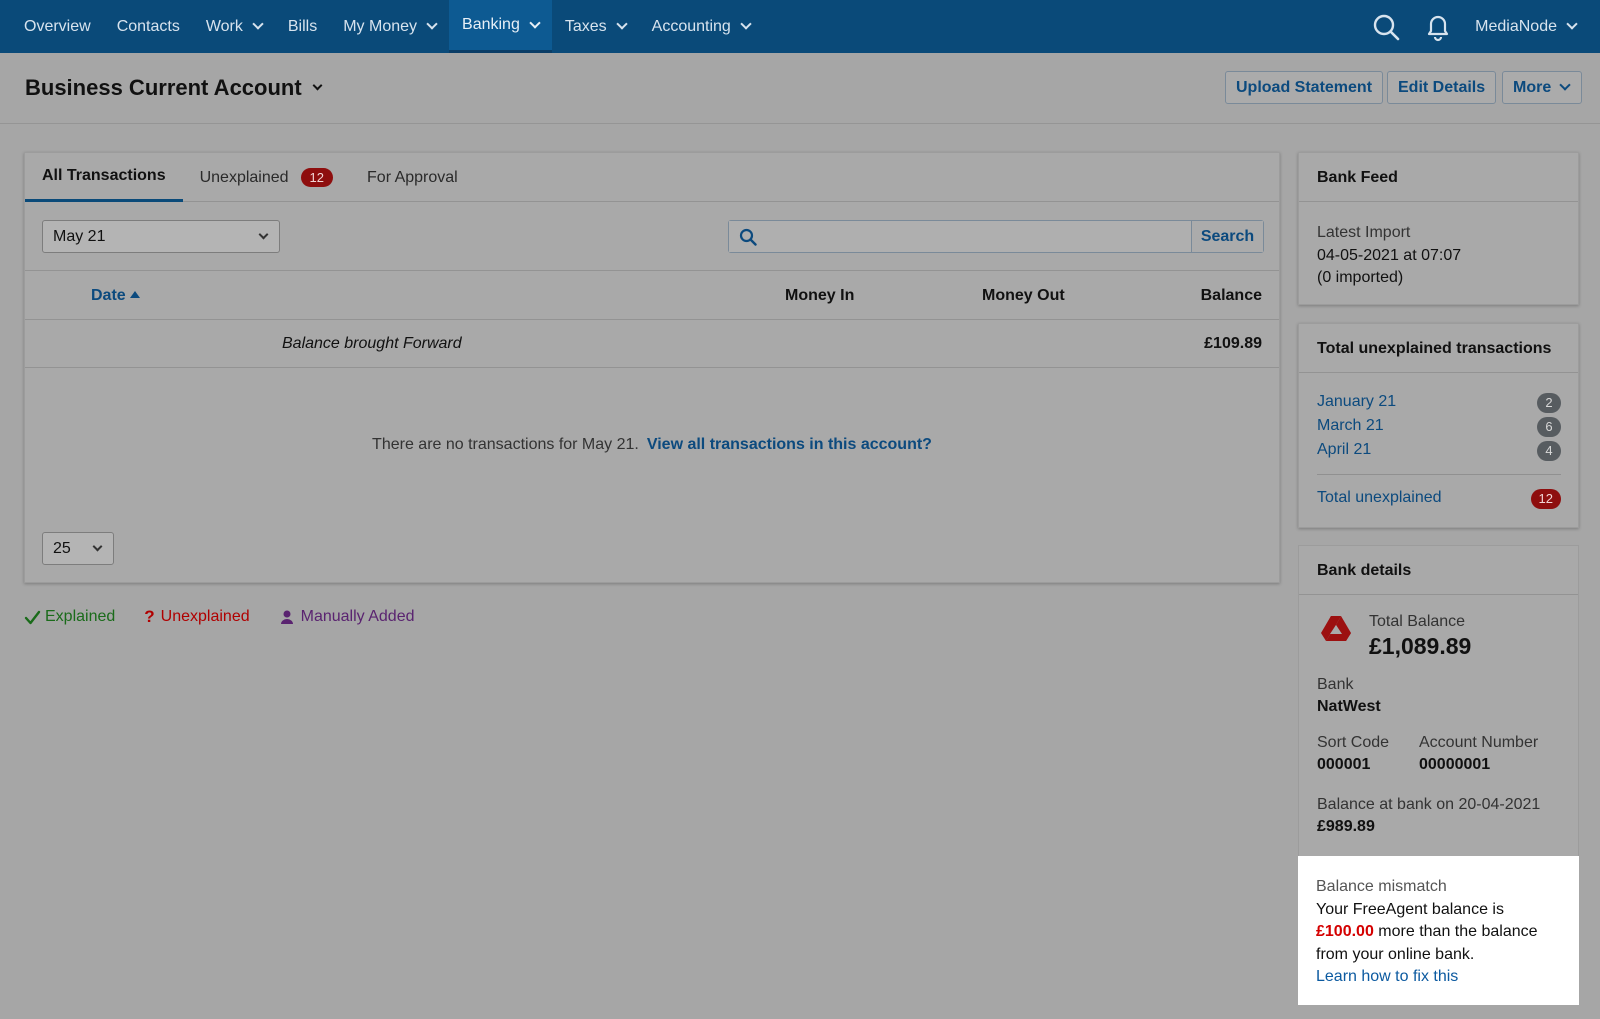  Describe the element at coordinates (1381, 886) in the screenshot. I see `mismatch-title: Balance mismatch` at that location.